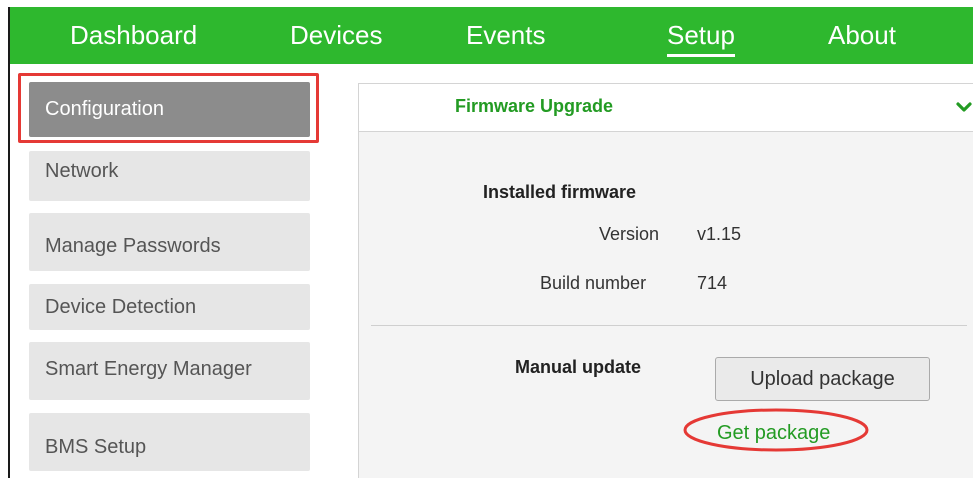 The height and width of the screenshot is (478, 977). I want to click on sidebar-item-device-detection: Device Detection, so click(169, 307).